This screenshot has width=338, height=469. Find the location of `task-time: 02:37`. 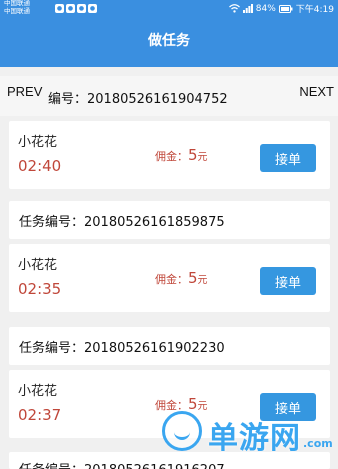

task-time: 02:37 is located at coordinates (40, 415).